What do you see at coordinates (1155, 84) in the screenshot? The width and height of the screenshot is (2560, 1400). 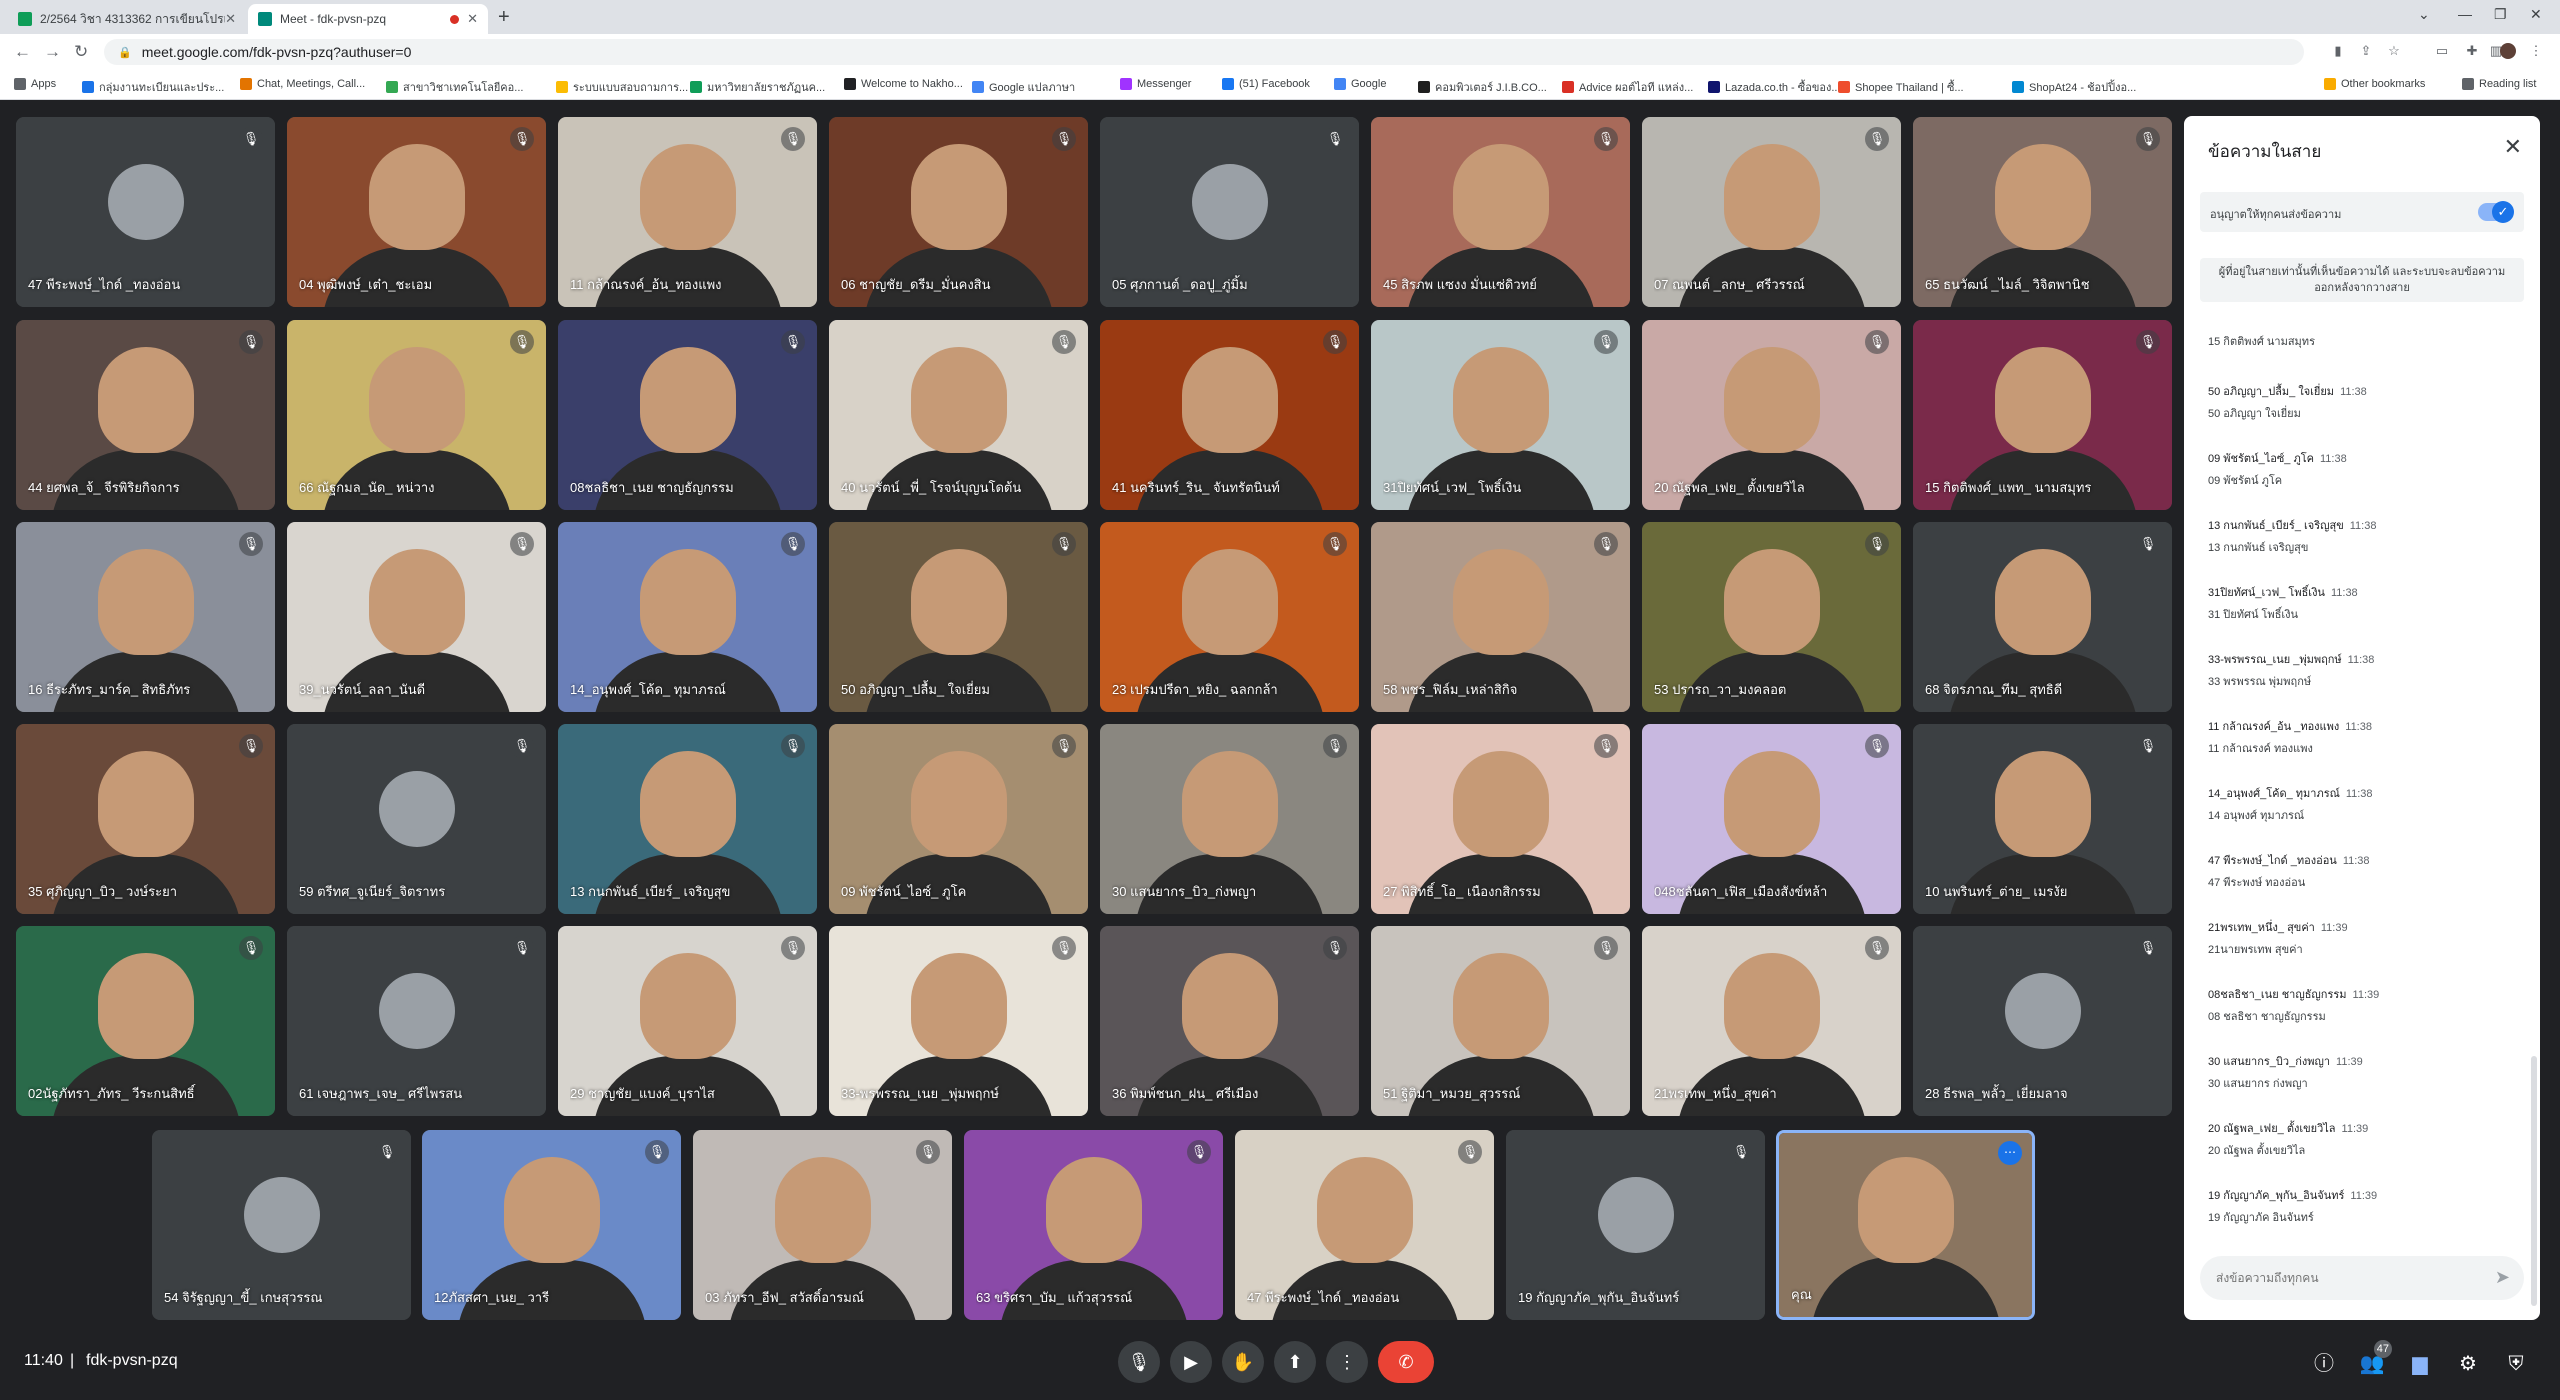 I see `bookmark-item: Messenger` at bounding box center [1155, 84].